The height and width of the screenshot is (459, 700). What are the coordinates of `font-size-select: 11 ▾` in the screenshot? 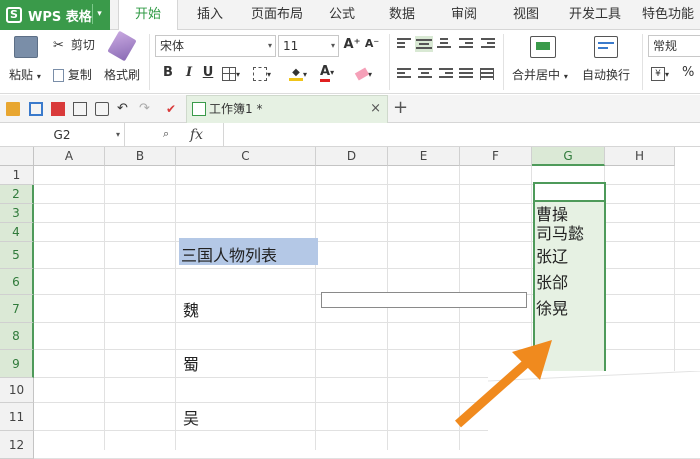 It's located at (308, 46).